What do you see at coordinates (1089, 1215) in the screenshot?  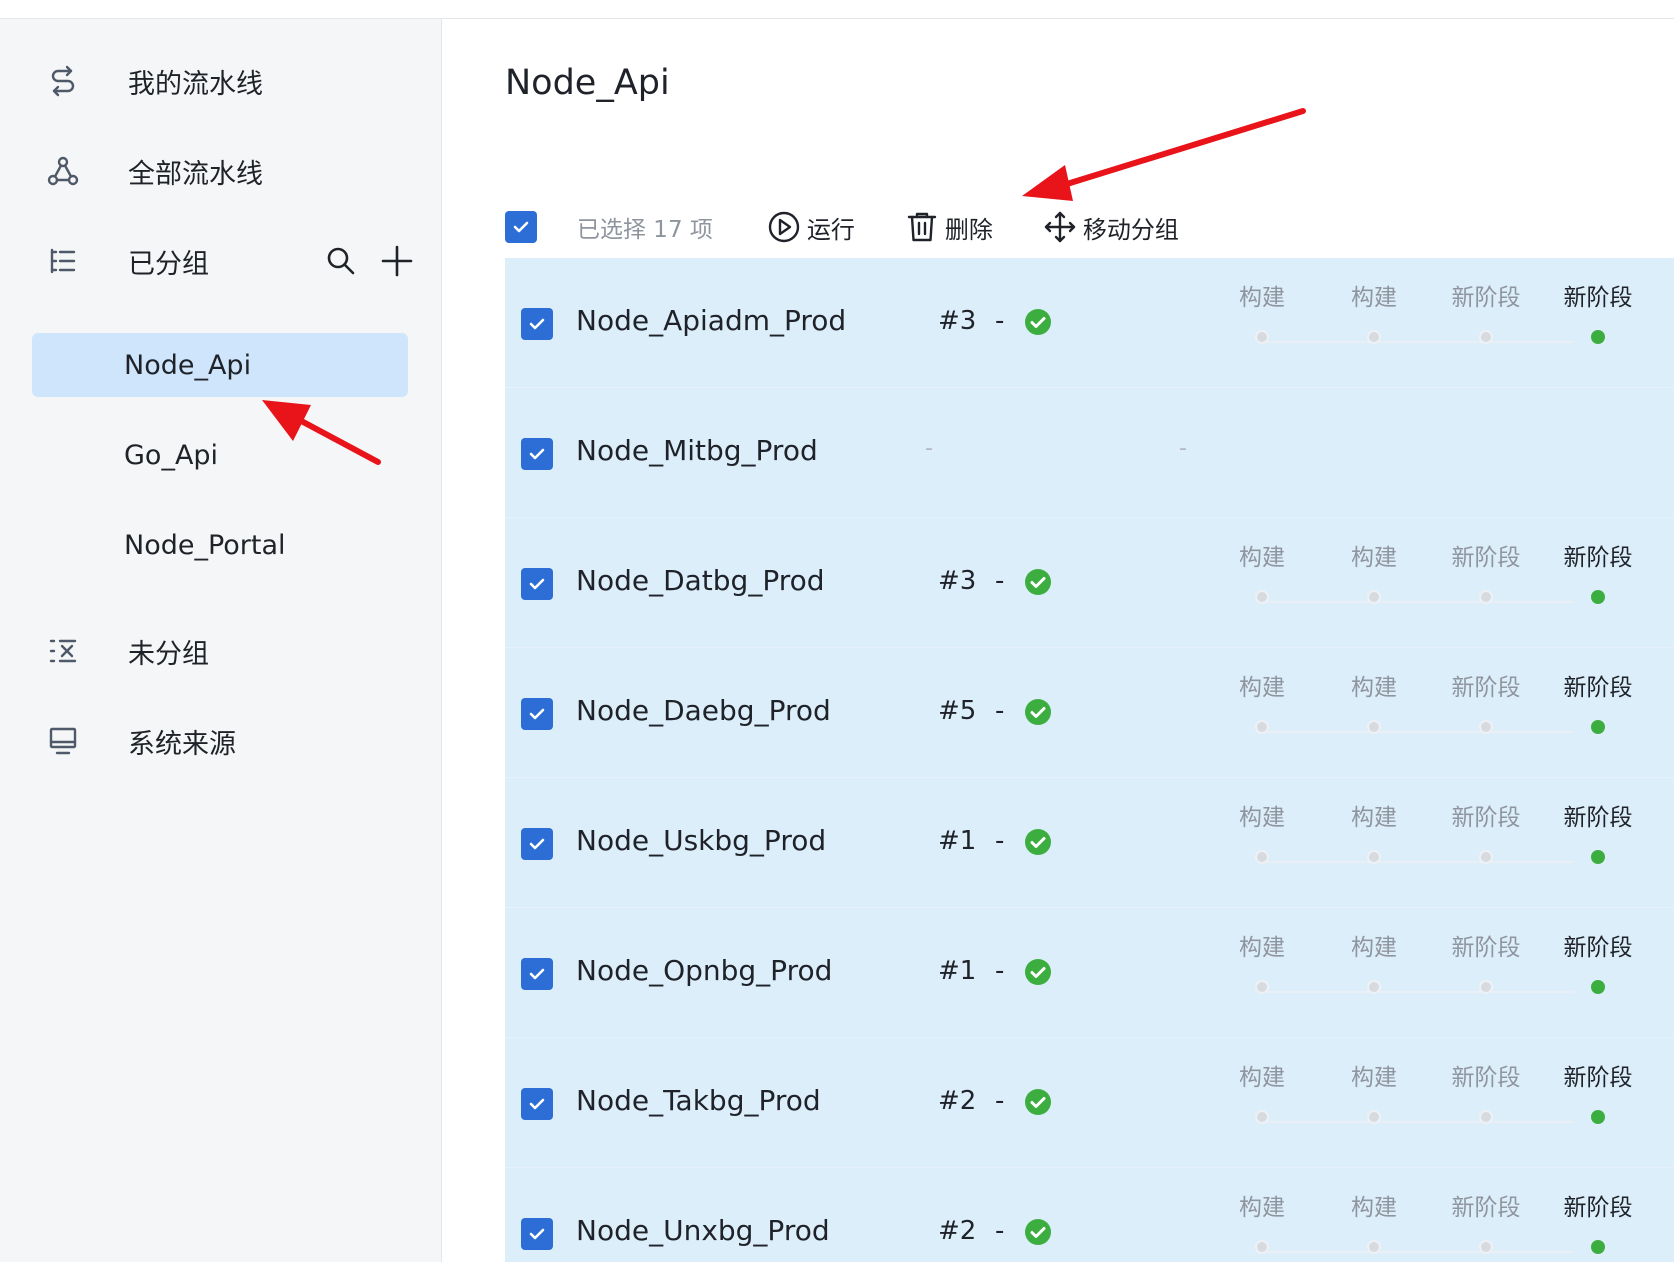 I see `table-row: Node_Unxbg_Prod #2- 构建 构建 新阶段 新阶段` at bounding box center [1089, 1215].